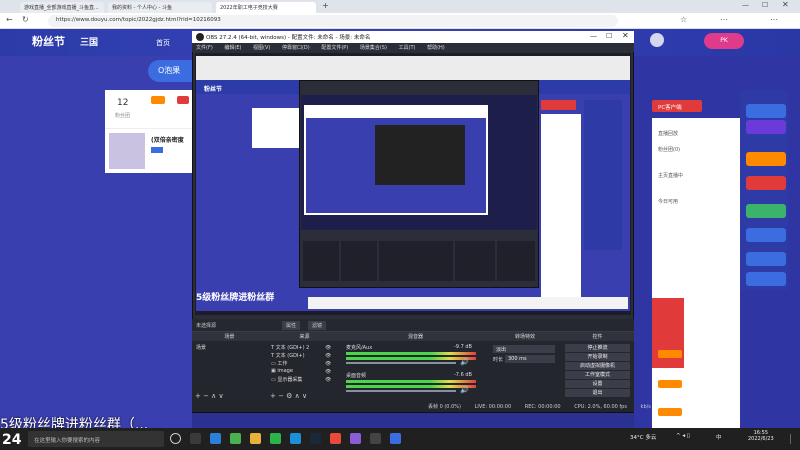 The height and width of the screenshot is (450, 800). Describe the element at coordinates (215, 438) in the screenshot. I see `edge-browser-icon` at that location.